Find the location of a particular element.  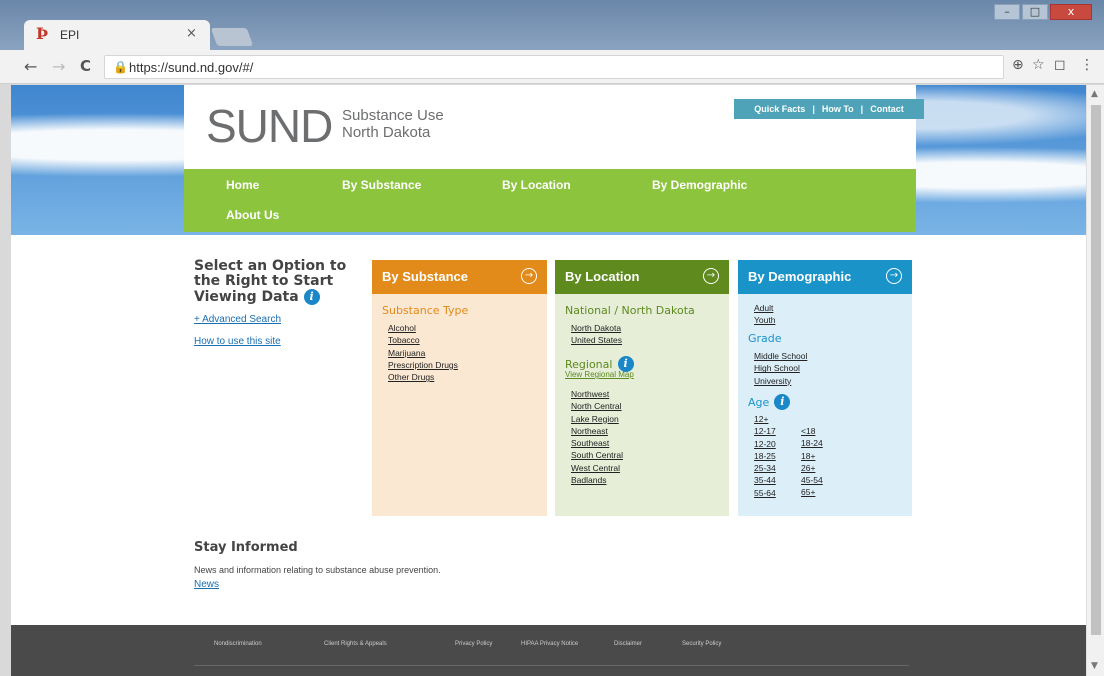

scroll-up-arrow-icon: ▲ is located at coordinates (1094, 94).